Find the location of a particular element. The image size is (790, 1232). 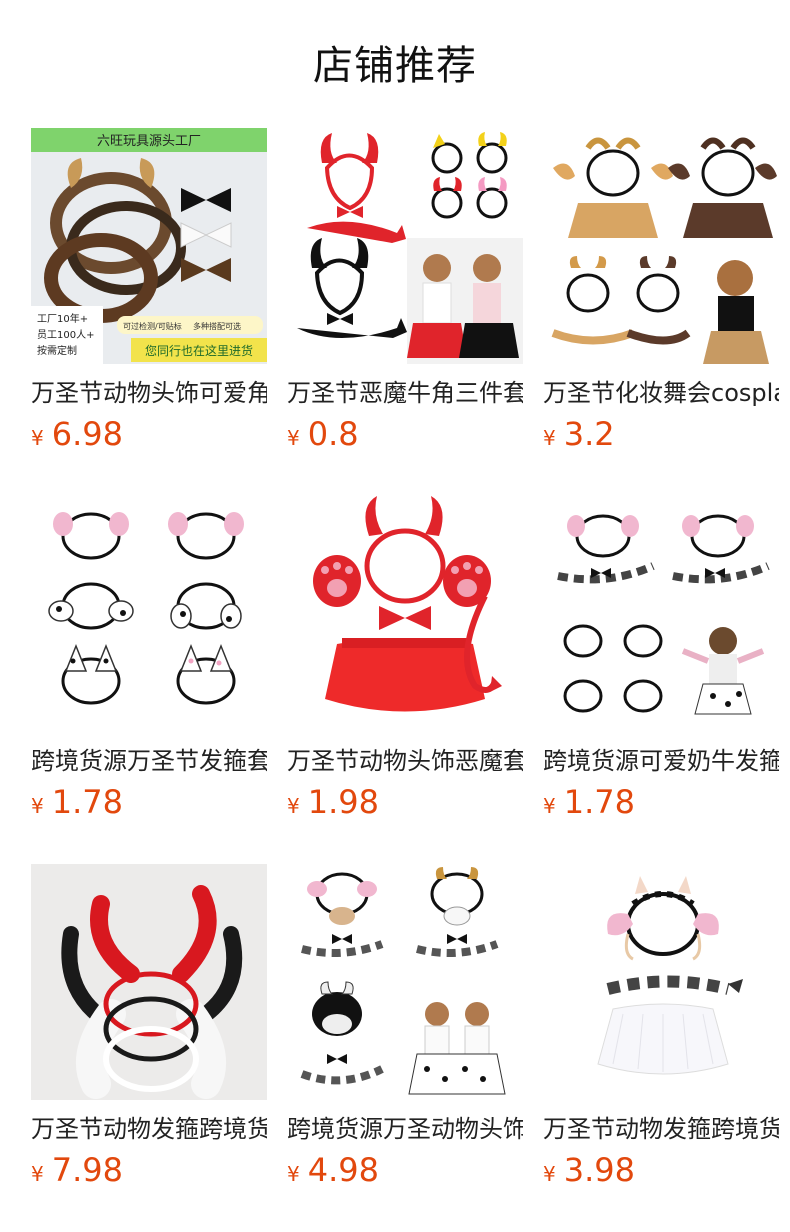

price-value: 0.8 is located at coordinates (333, 434).